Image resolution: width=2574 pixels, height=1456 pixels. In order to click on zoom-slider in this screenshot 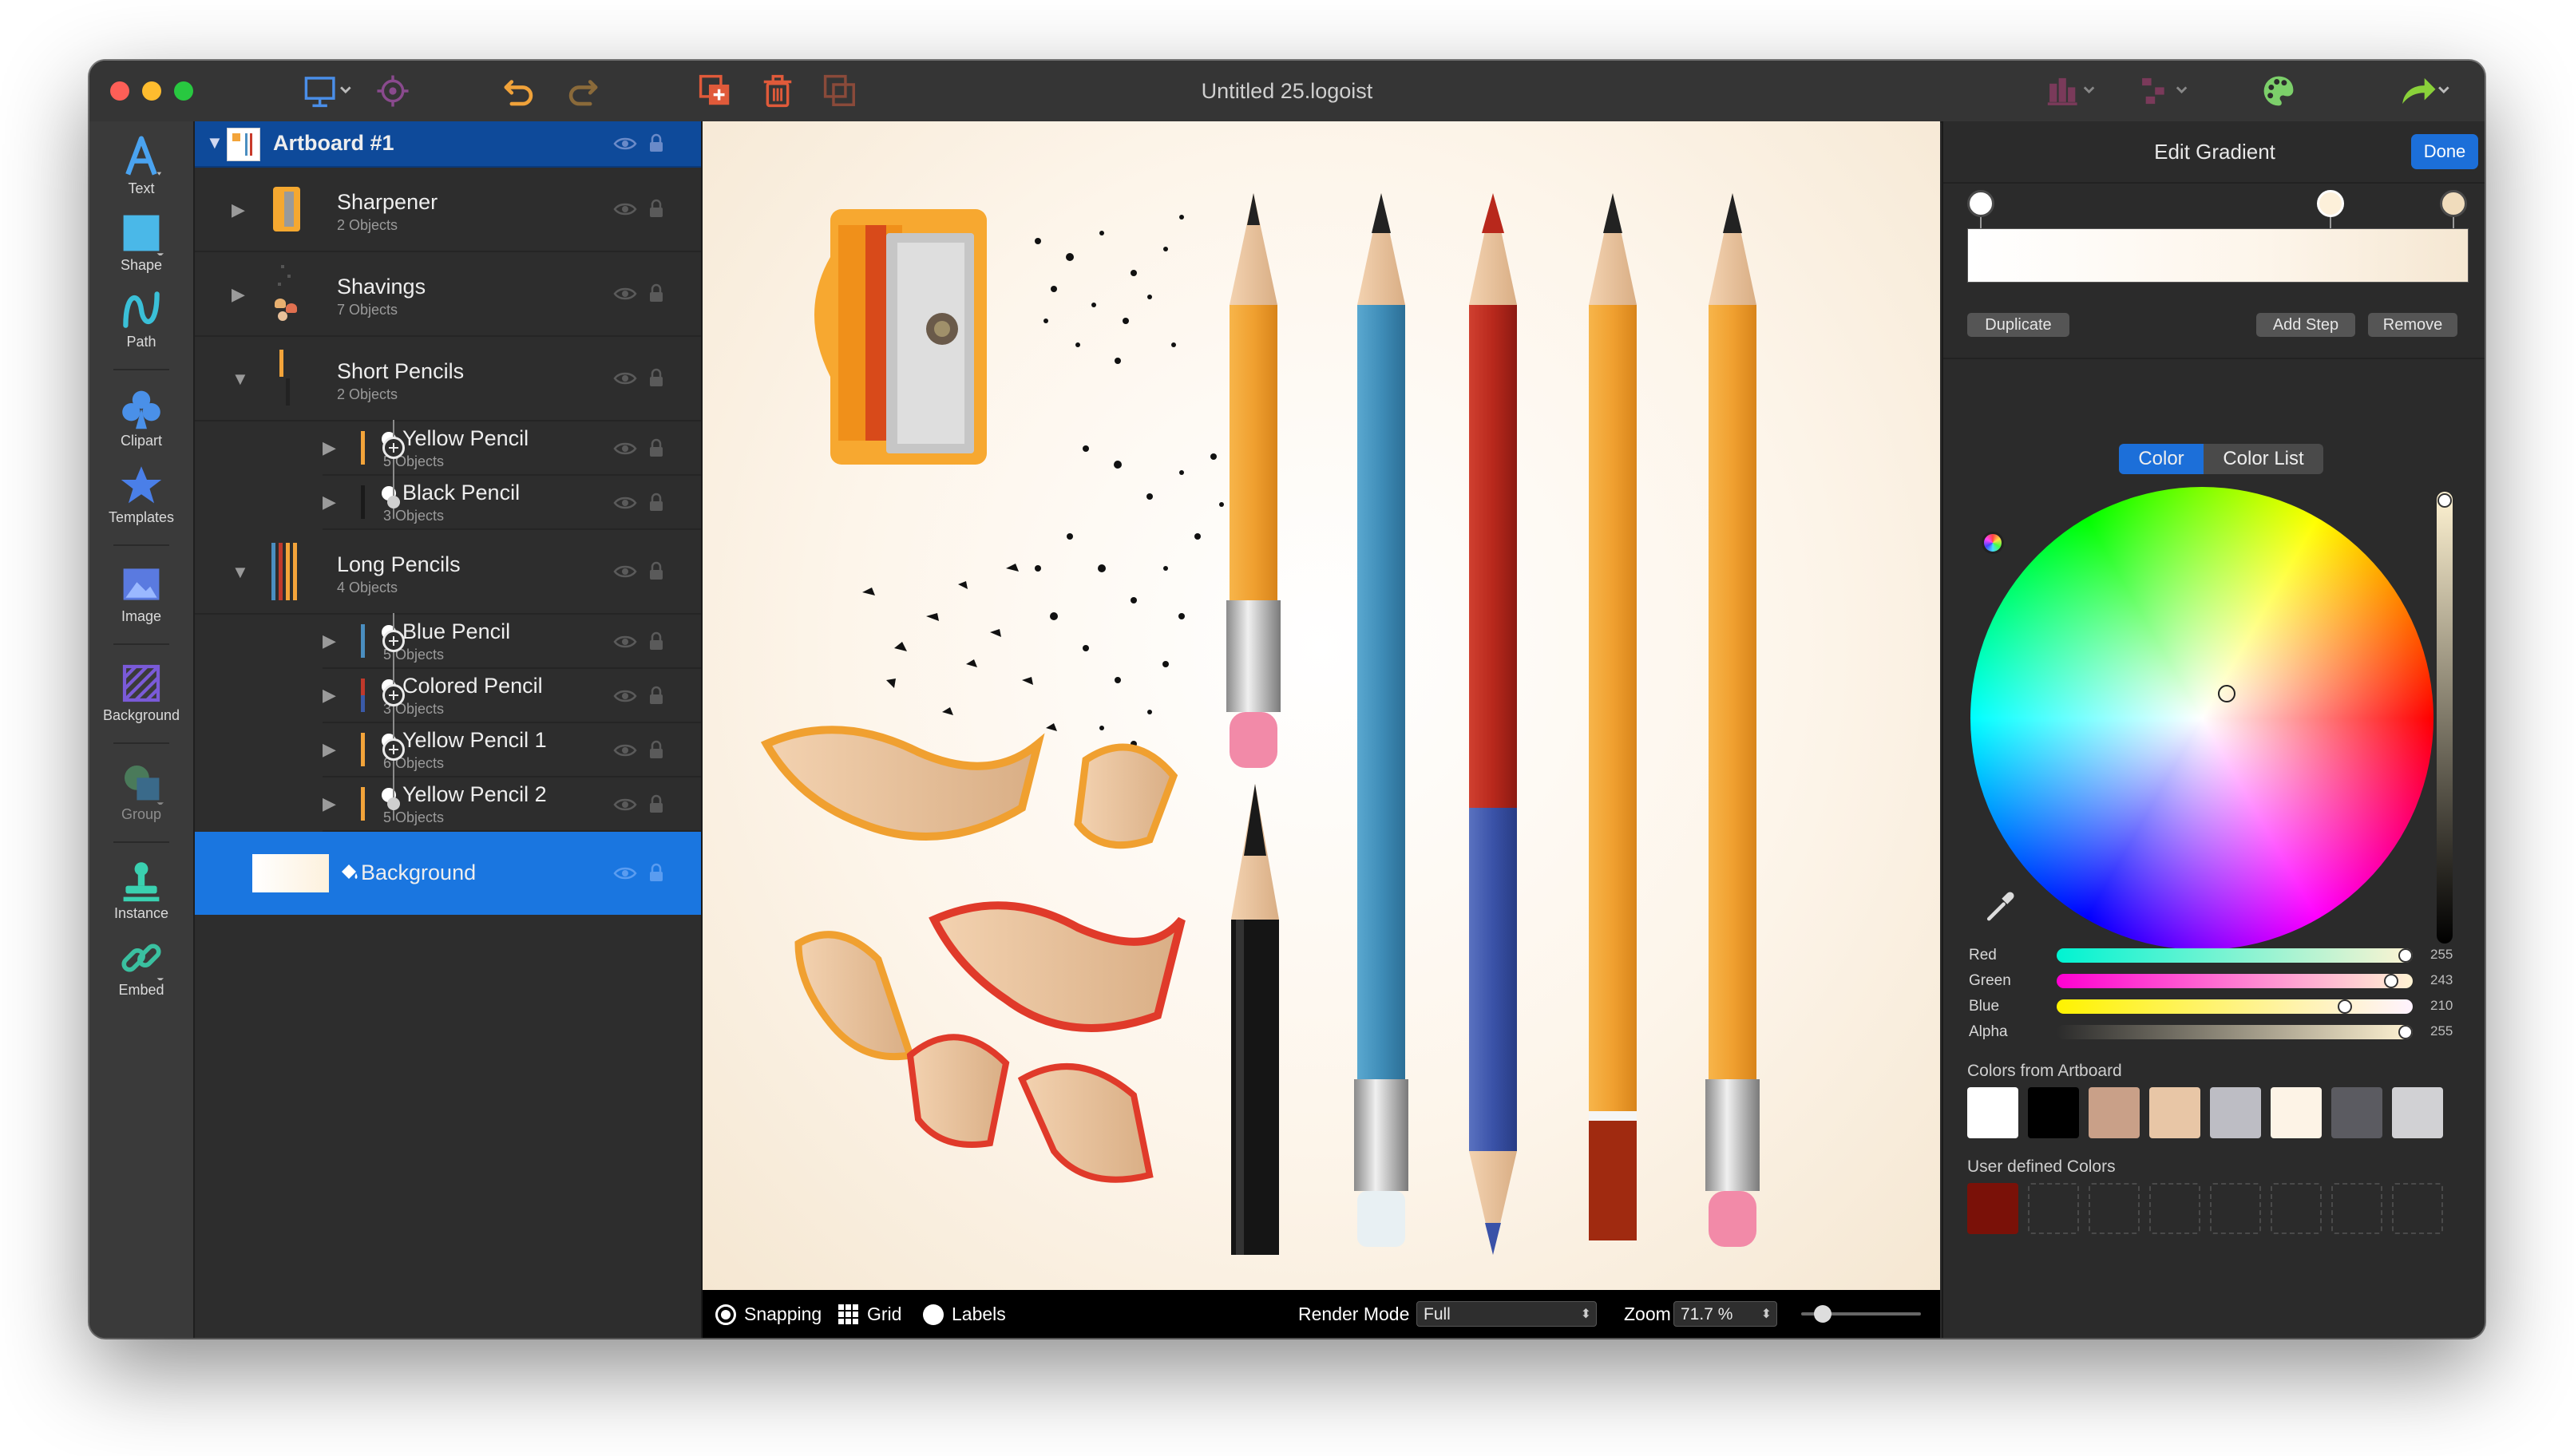, I will do `click(1861, 1314)`.